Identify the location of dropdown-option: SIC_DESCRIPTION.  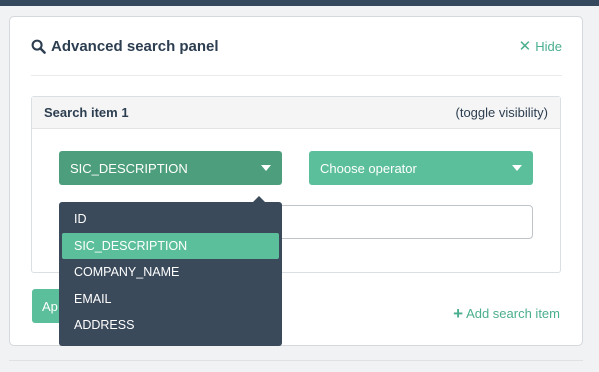
(170, 245).